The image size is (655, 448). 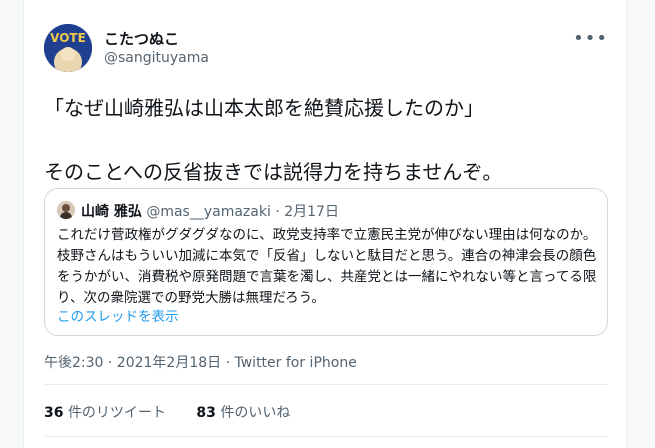 I want to click on author-avatar: VOTE, so click(x=68, y=48).